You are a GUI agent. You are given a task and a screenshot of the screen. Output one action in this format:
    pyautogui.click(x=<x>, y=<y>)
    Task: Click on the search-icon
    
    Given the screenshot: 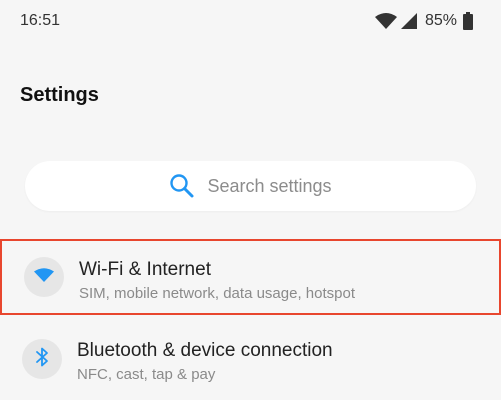 What is the action you would take?
    pyautogui.click(x=182, y=186)
    